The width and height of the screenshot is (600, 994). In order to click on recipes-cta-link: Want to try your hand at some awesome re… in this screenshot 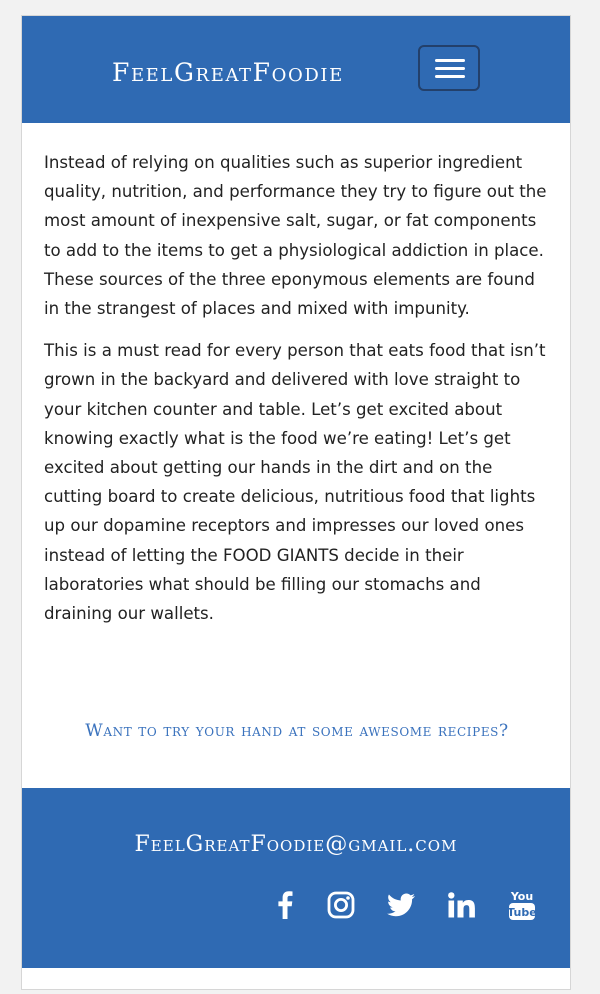, I will do `click(296, 731)`.